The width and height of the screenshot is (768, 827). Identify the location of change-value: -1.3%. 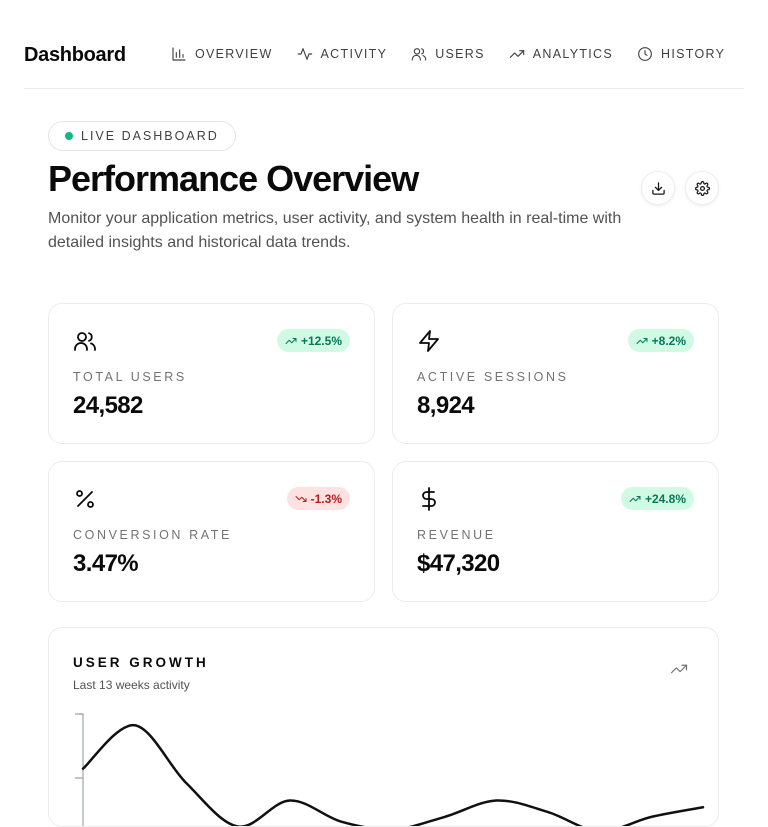
(326, 498).